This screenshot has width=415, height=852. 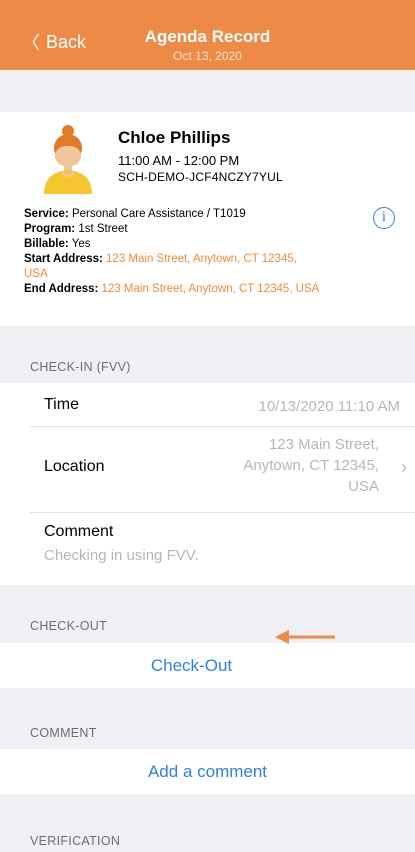 I want to click on program-label: Program:, so click(x=50, y=229).